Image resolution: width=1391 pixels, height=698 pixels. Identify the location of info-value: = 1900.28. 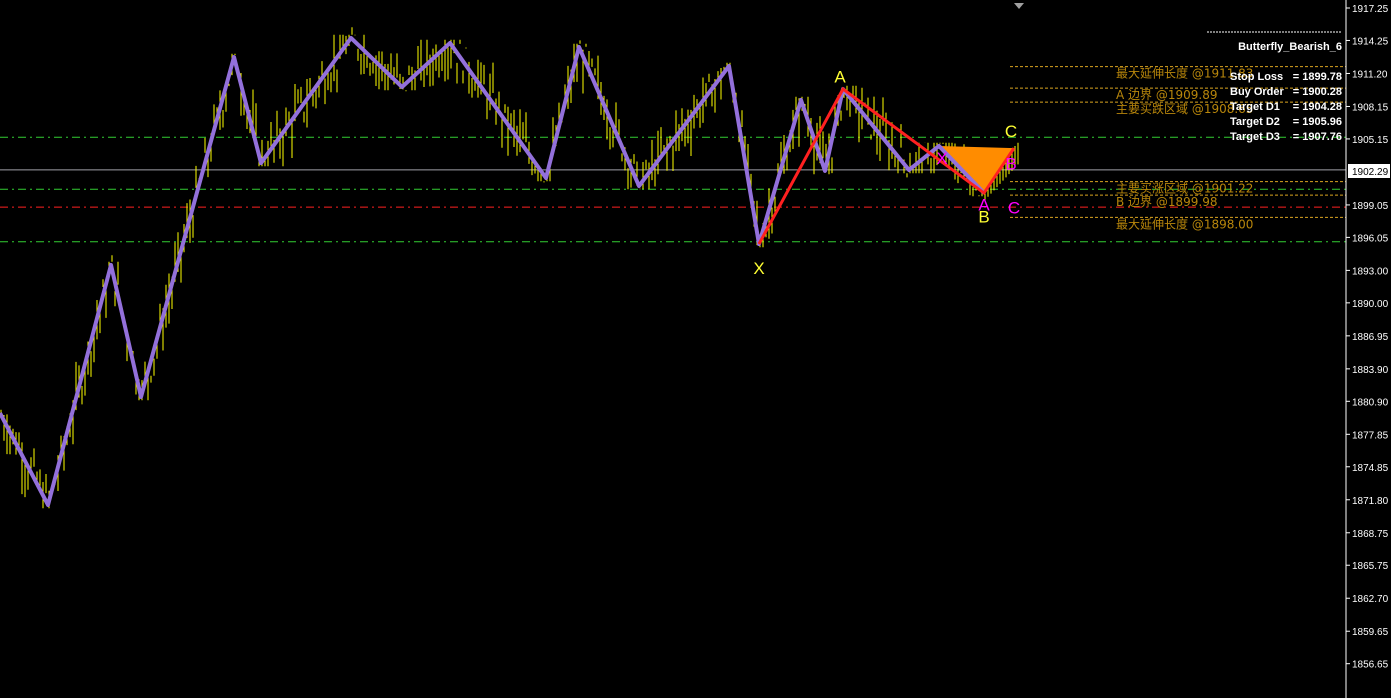
(1317, 92).